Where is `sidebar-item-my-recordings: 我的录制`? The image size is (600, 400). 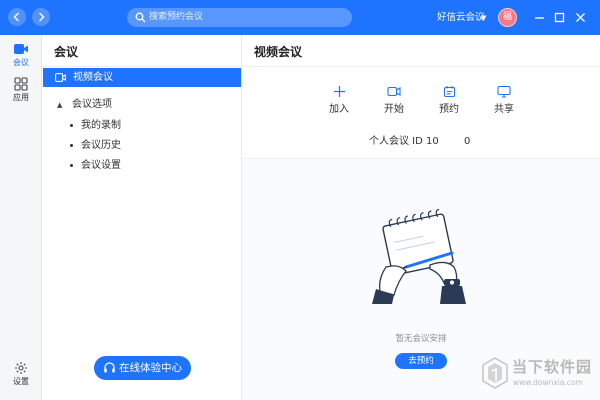 sidebar-item-my-recordings: 我的录制 is located at coordinates (141, 125).